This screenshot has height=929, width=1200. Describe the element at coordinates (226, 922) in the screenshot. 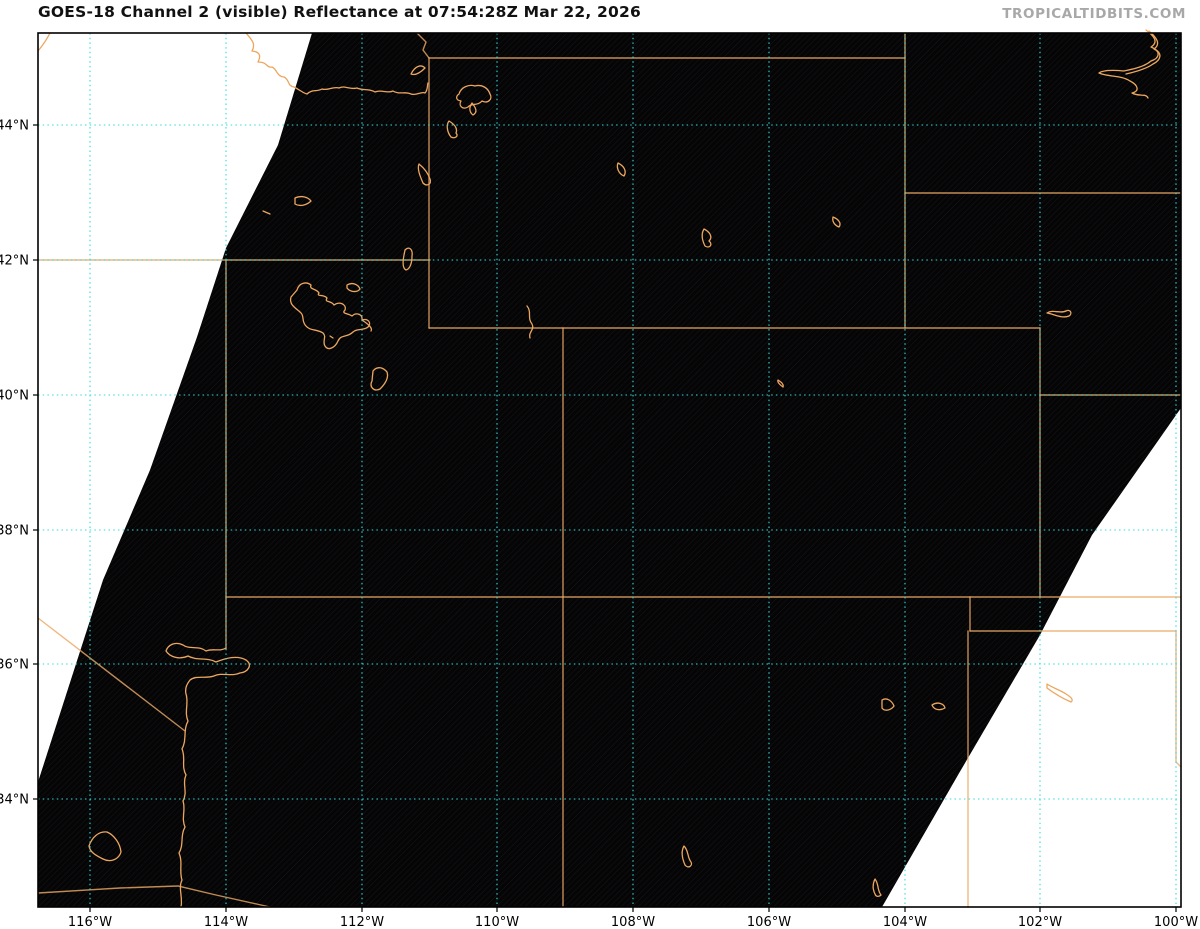

I see `lon-tick-label: 114°W` at that location.